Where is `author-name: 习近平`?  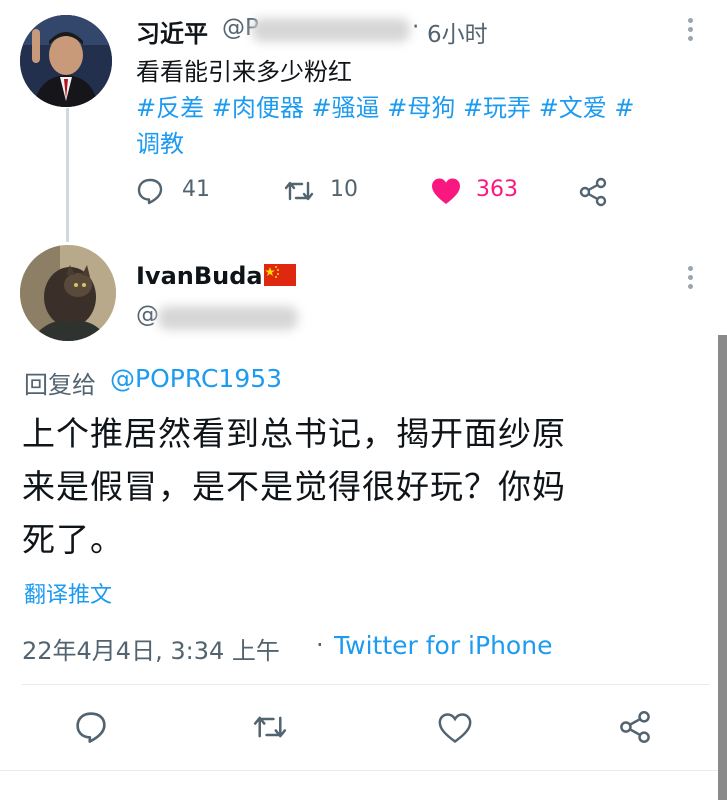 author-name: 习近平 is located at coordinates (172, 31).